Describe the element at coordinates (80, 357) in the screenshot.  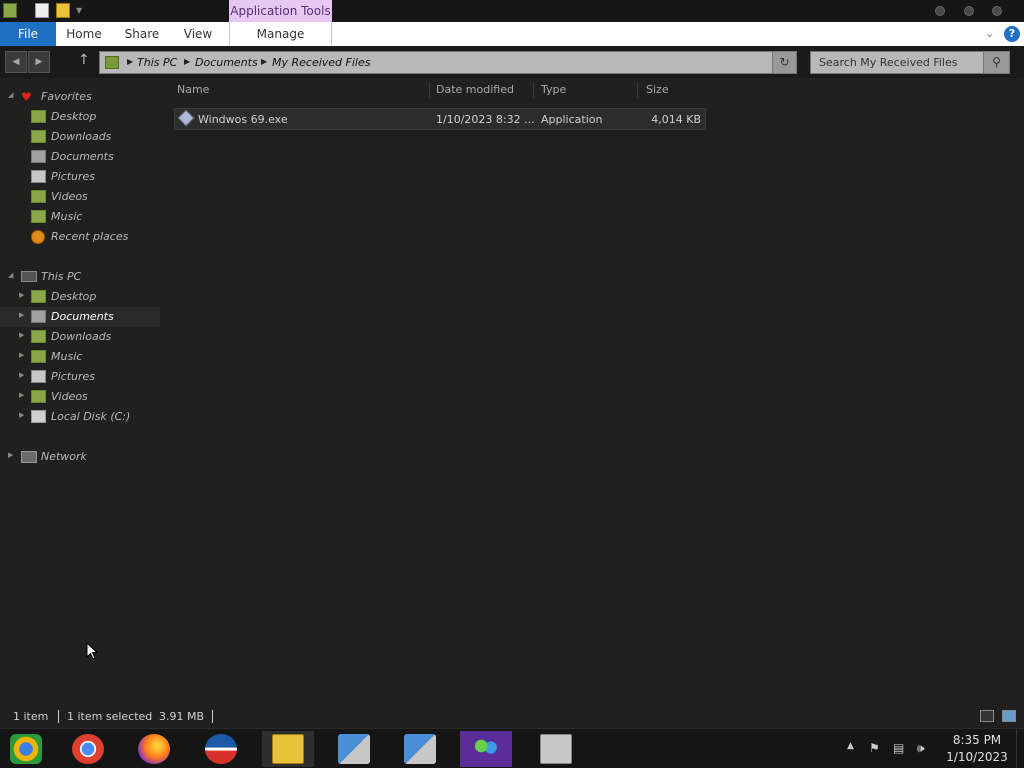
I see `nav-pc-music: ▶ Music` at that location.